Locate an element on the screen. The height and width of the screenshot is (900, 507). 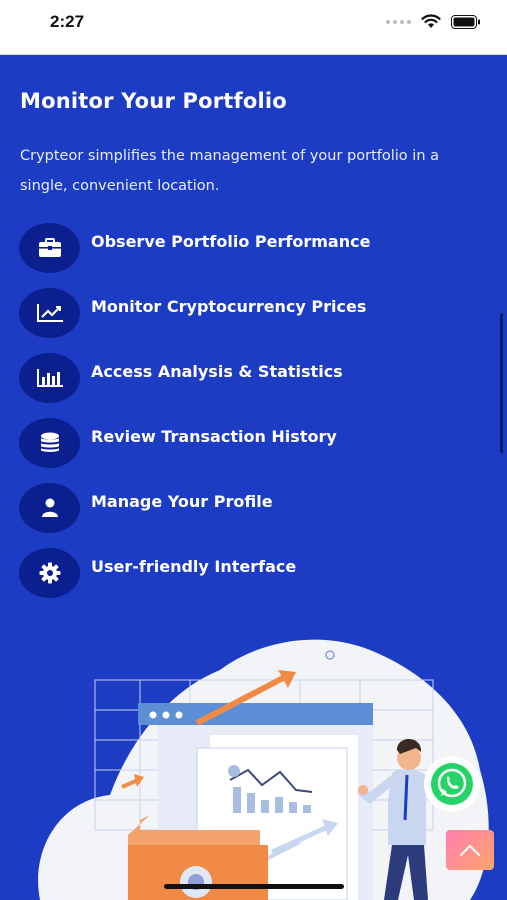
feature-label: User-friendly Interface is located at coordinates (194, 566).